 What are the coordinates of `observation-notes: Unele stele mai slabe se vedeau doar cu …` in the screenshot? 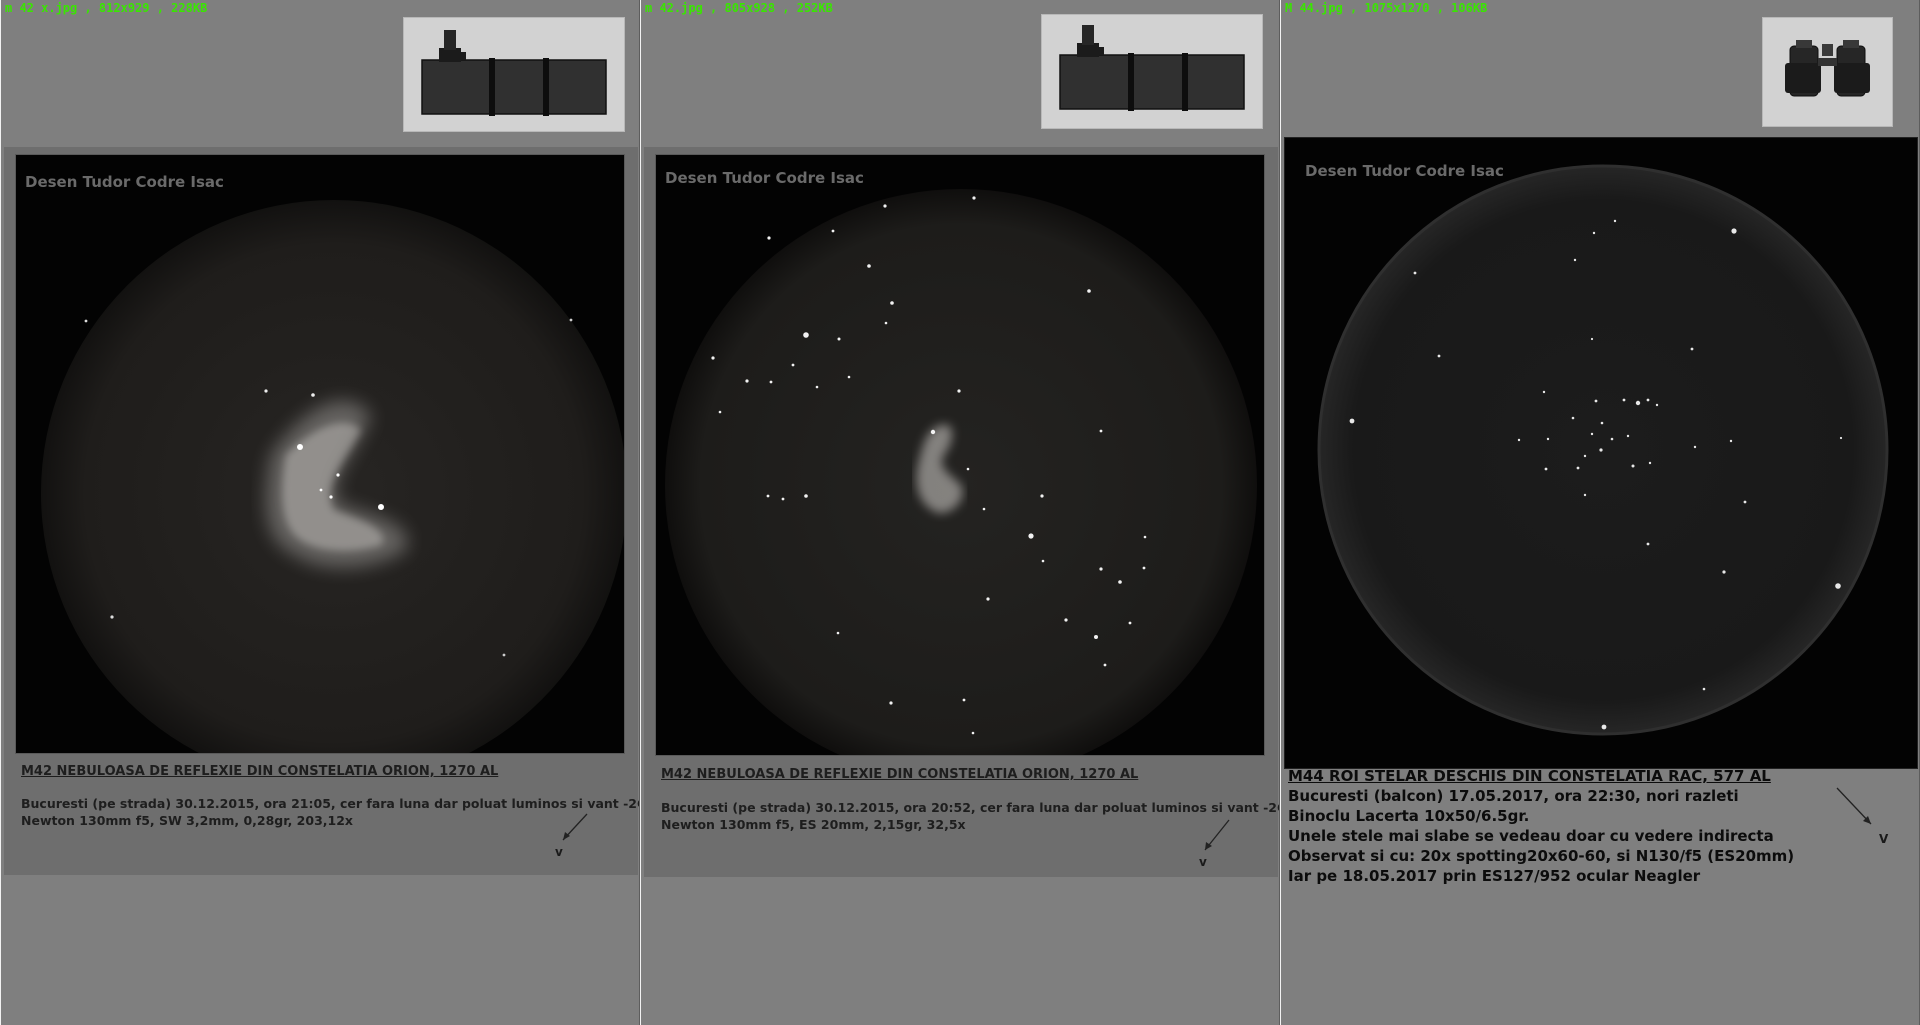 It's located at (1531, 836).